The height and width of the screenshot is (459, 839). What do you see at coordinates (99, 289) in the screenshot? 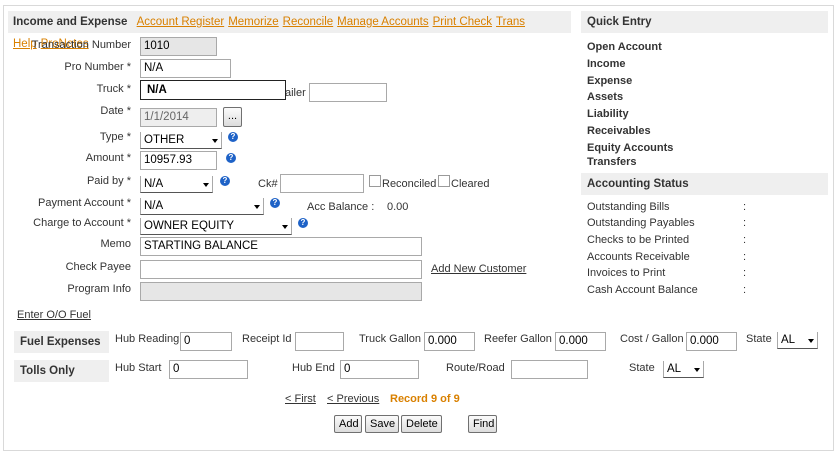
I see `program-info-label: Program Info` at bounding box center [99, 289].